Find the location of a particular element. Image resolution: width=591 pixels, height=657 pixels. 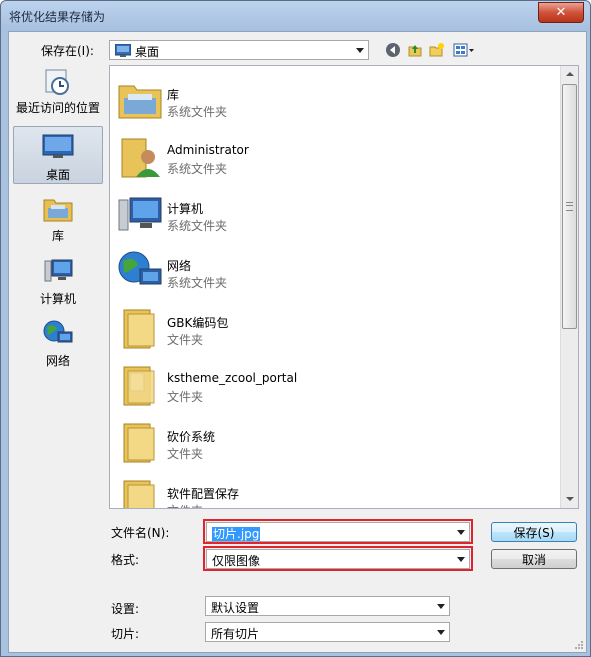

up-folder-icon is located at coordinates (415, 50).